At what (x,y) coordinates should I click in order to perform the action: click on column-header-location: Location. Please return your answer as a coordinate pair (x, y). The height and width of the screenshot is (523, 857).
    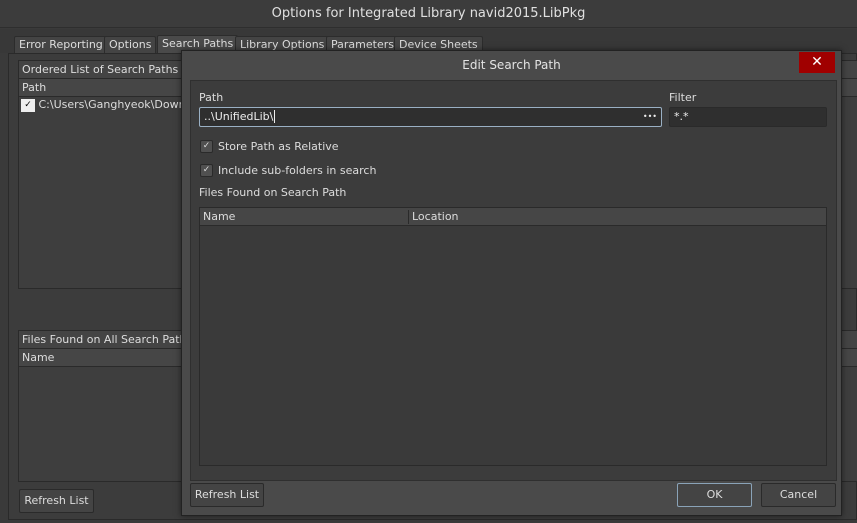
    Looking at the image, I should click on (435, 217).